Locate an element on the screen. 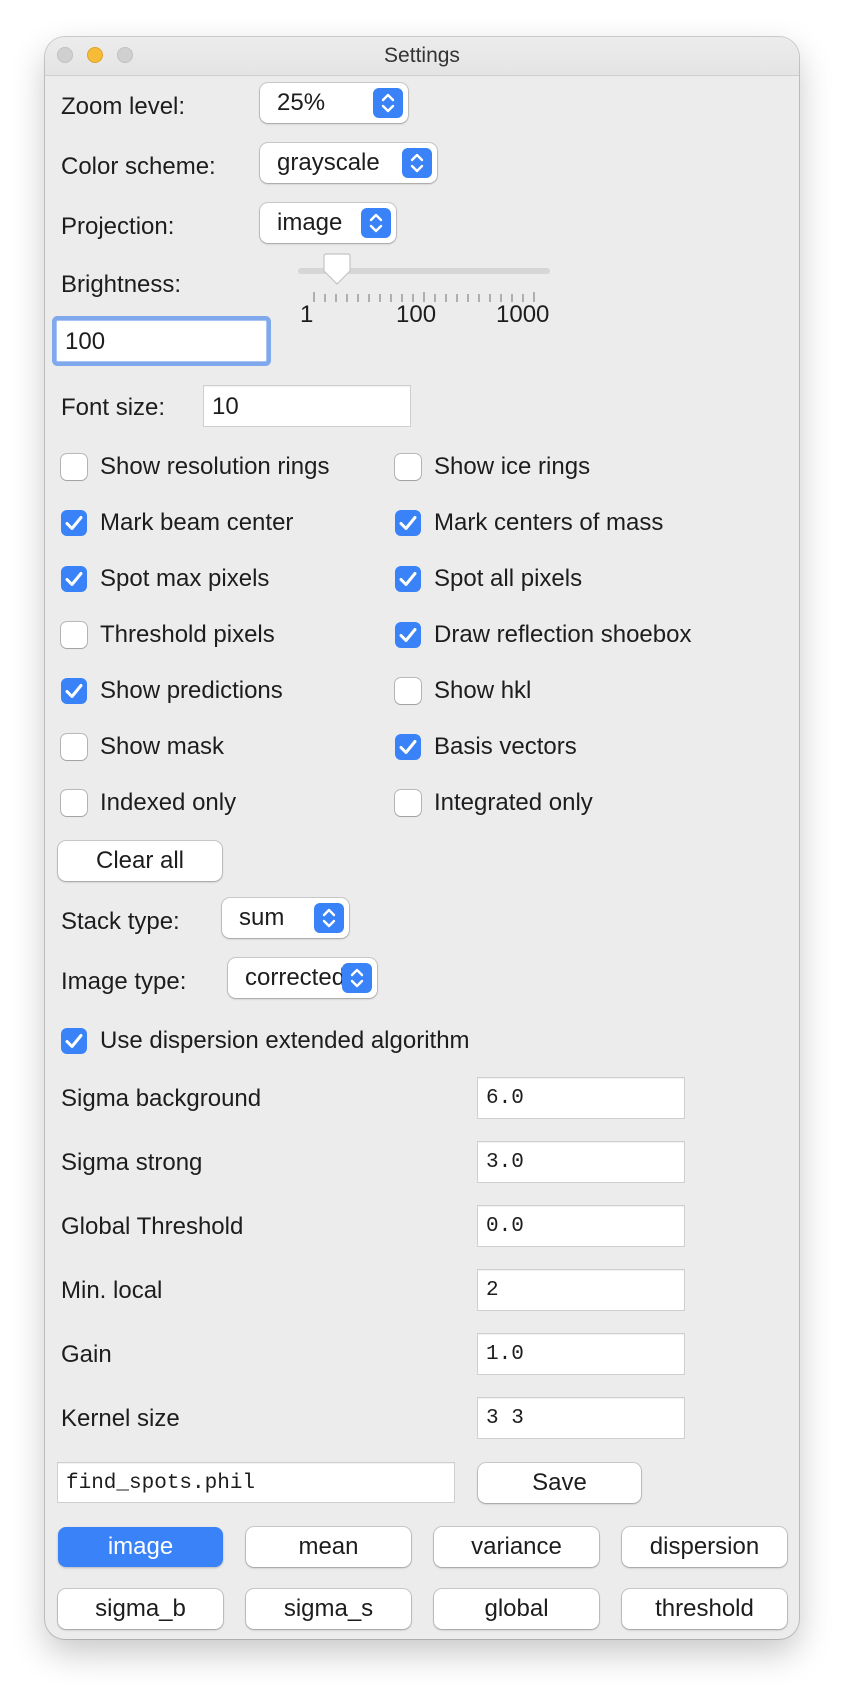  view-image-button: image is located at coordinates (140, 1547).